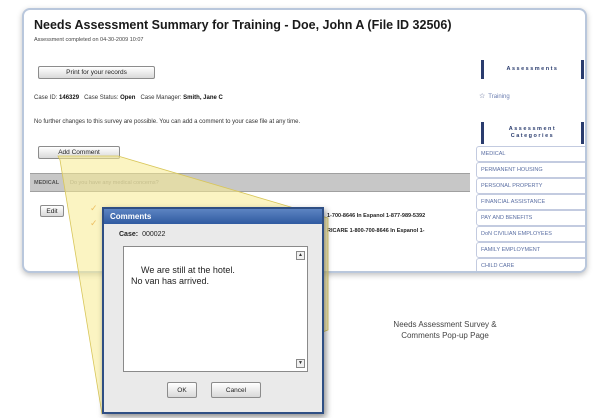 The image size is (607, 418). I want to click on scroll-up-icon: ▲, so click(300, 255).